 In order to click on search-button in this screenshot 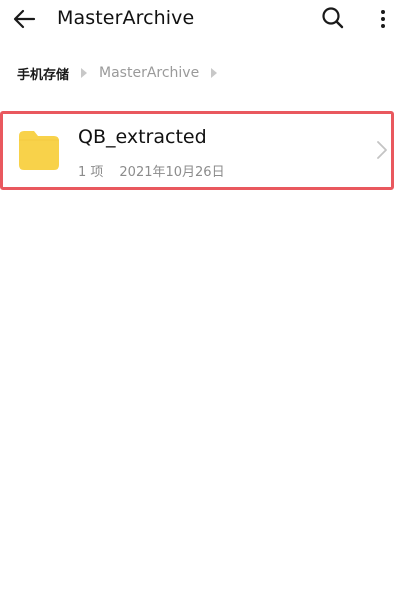, I will do `click(333, 18)`.